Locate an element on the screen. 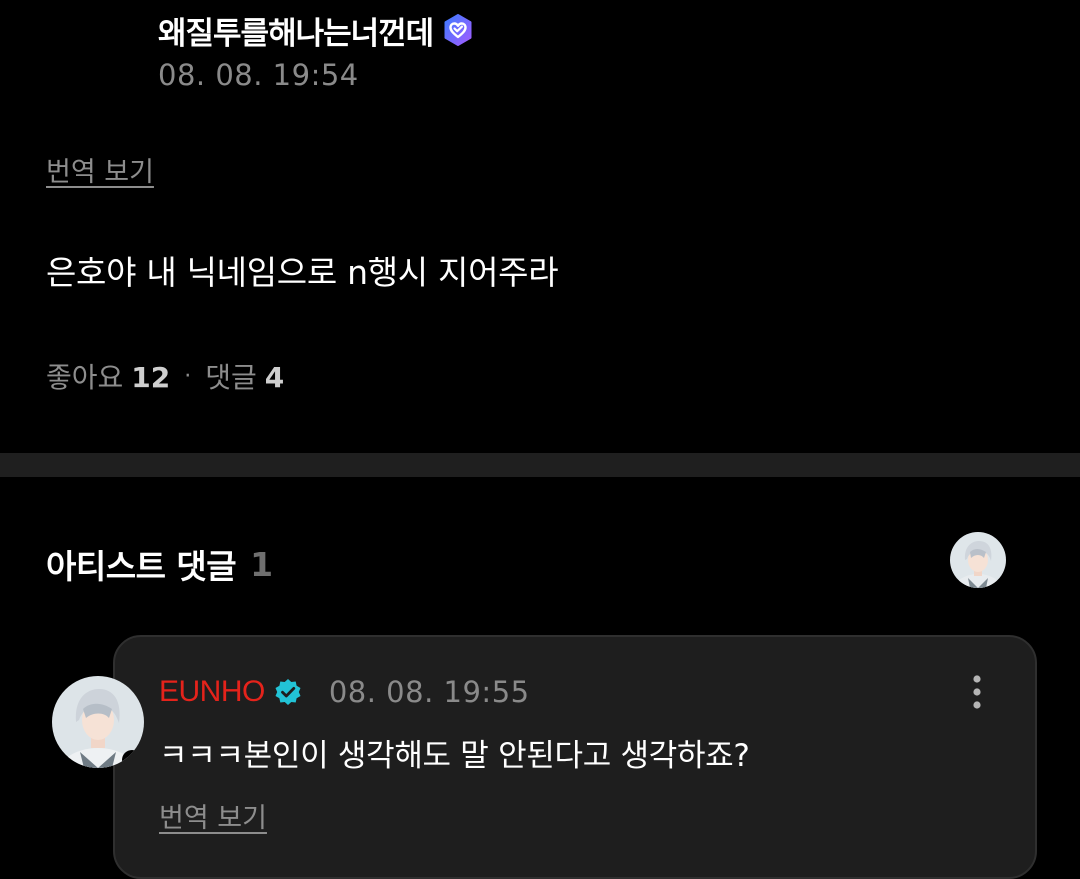 The width and height of the screenshot is (1080, 879). artist-avatar-image is located at coordinates (978, 560).